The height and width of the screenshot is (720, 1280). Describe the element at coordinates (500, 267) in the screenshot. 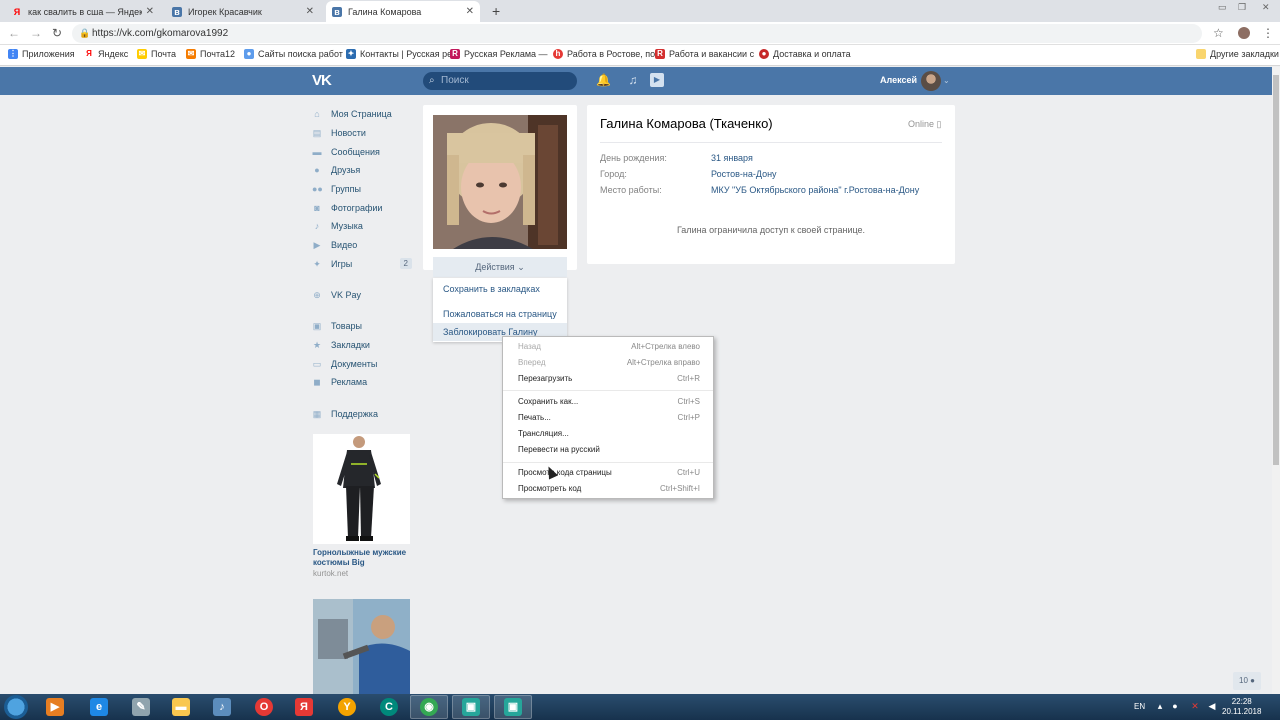

I see `actions-button: Действия ⌄` at that location.